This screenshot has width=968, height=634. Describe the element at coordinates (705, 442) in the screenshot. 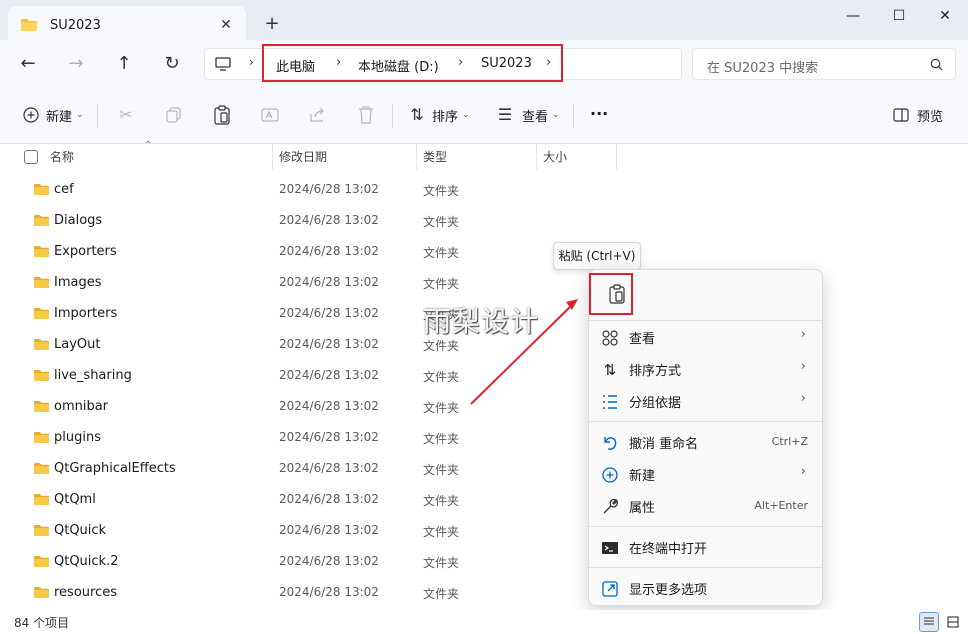

I see `menu-item-undo-rename: 撤消 重命名 Ctrl+Z` at that location.